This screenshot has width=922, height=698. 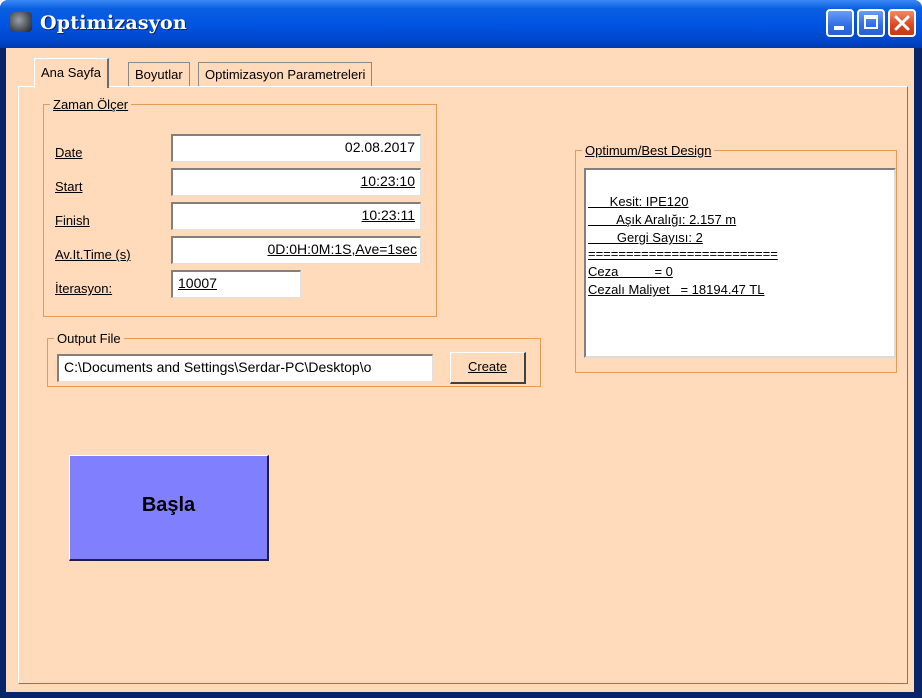 What do you see at coordinates (89, 338) in the screenshot?
I see `output-file-legend: Output File` at bounding box center [89, 338].